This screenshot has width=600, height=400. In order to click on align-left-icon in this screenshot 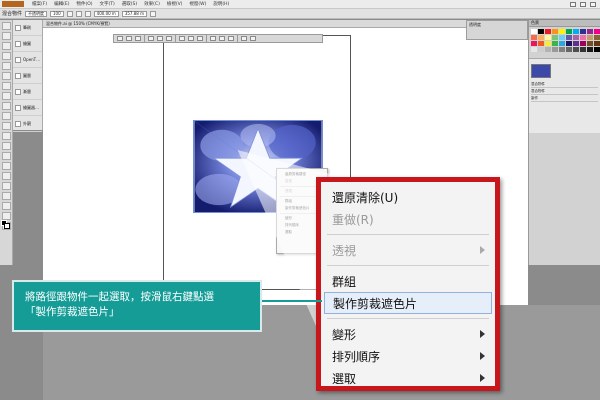, I will do `click(120, 38)`.